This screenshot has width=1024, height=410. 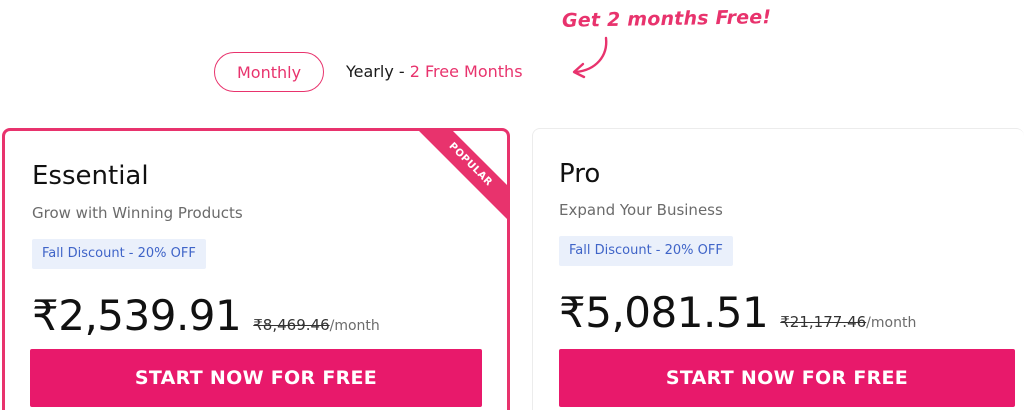 What do you see at coordinates (466, 71) in the screenshot?
I see `yearly-highlight: 2 Free Months` at bounding box center [466, 71].